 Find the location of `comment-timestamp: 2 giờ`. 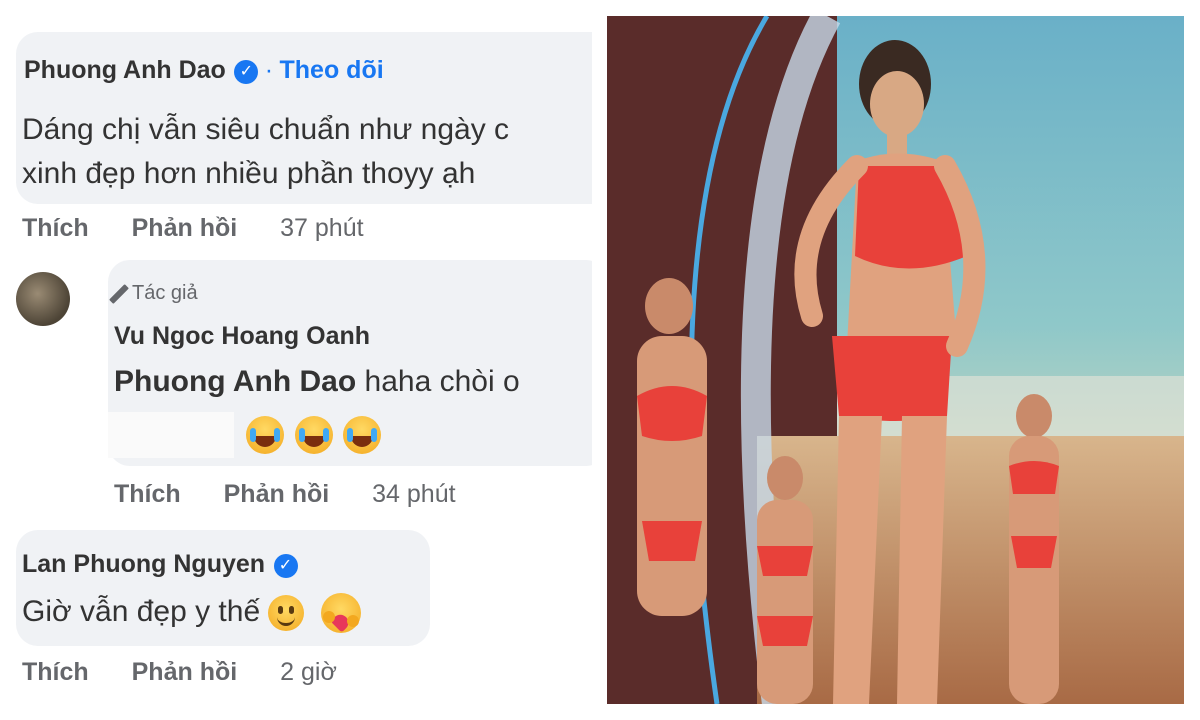

comment-timestamp: 2 giờ is located at coordinates (308, 672).